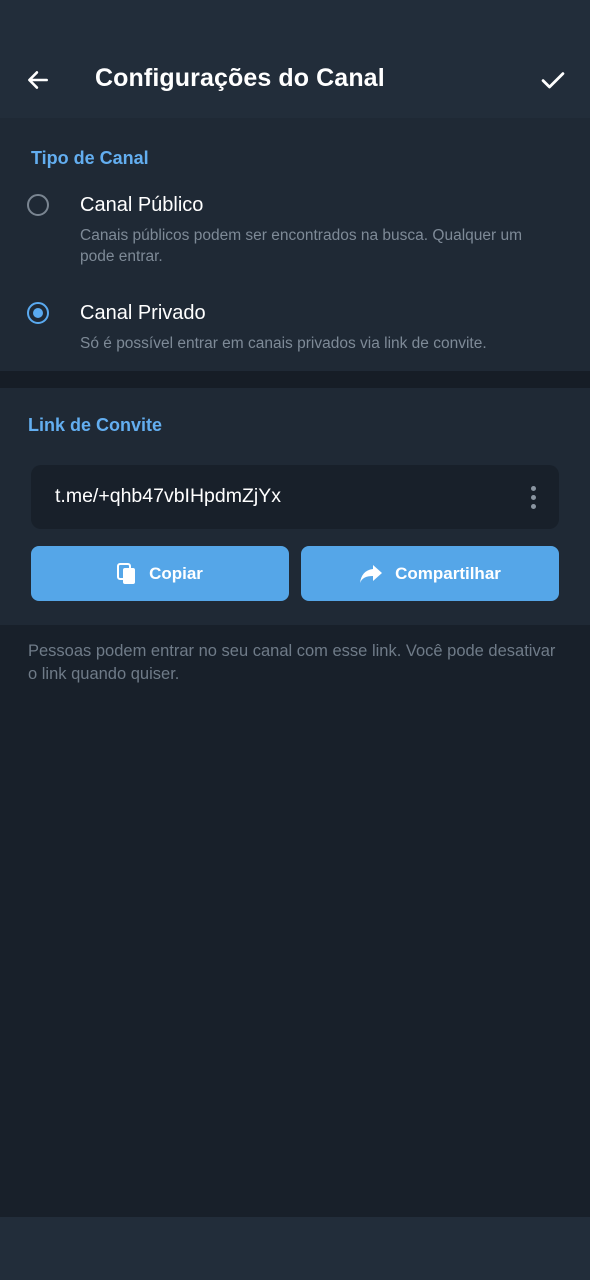 Image resolution: width=590 pixels, height=1280 pixels. I want to click on option-label: Canal Público, so click(142, 205).